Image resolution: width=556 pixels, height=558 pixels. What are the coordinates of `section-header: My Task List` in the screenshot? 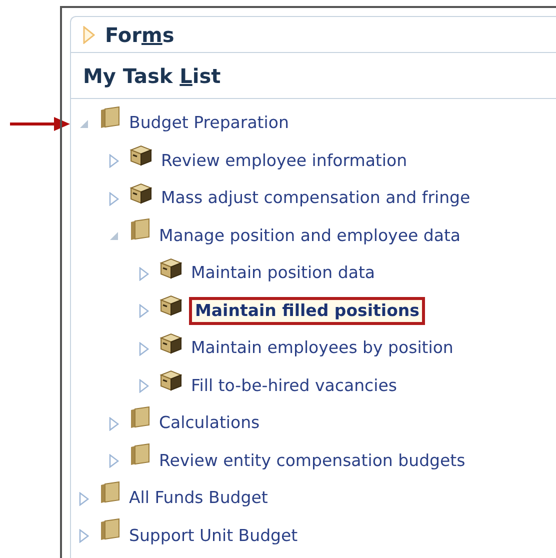 It's located at (152, 75).